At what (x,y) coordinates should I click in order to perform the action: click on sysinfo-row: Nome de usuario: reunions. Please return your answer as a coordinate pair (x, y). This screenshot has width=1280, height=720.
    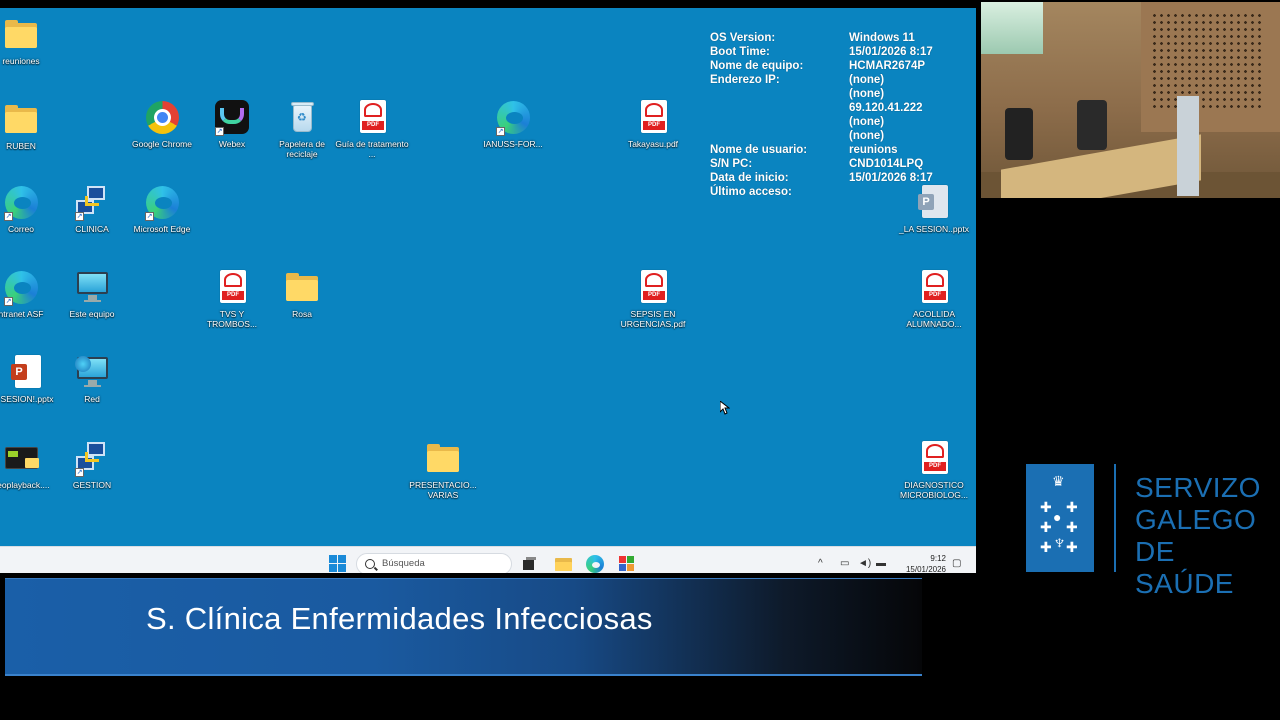
    Looking at the image, I should click on (804, 150).